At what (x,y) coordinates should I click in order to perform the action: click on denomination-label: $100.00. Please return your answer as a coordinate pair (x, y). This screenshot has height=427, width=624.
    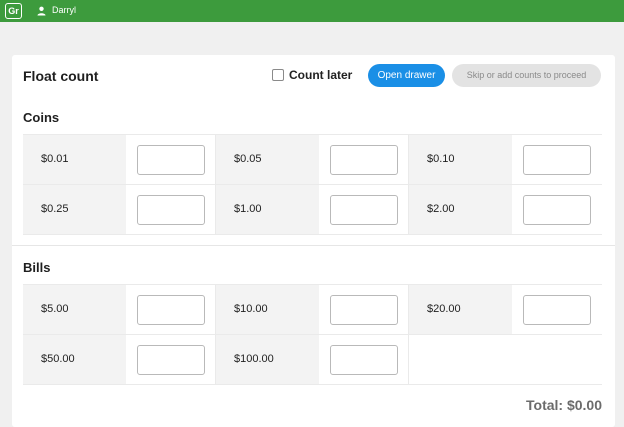
    Looking at the image, I should click on (267, 359).